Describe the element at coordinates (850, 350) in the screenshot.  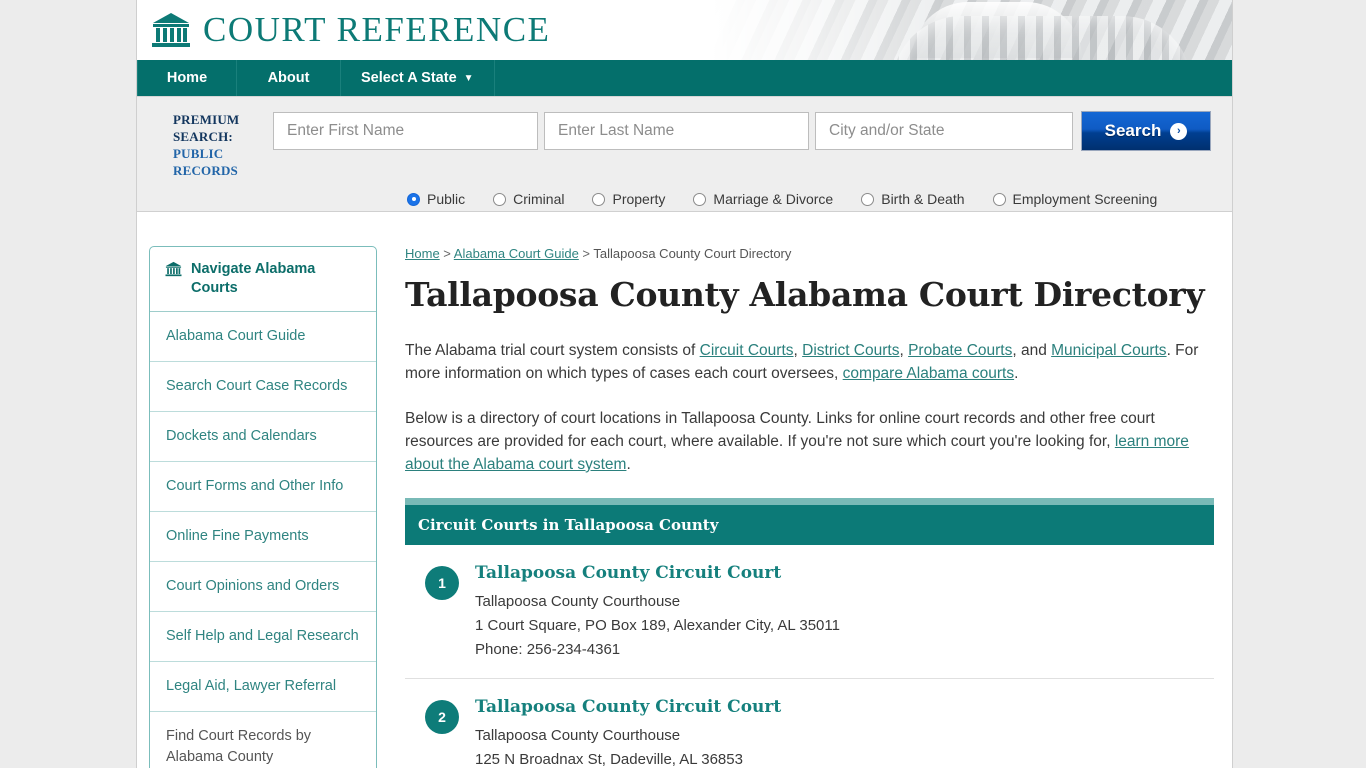
I see `link-district-courts: District Courts` at that location.